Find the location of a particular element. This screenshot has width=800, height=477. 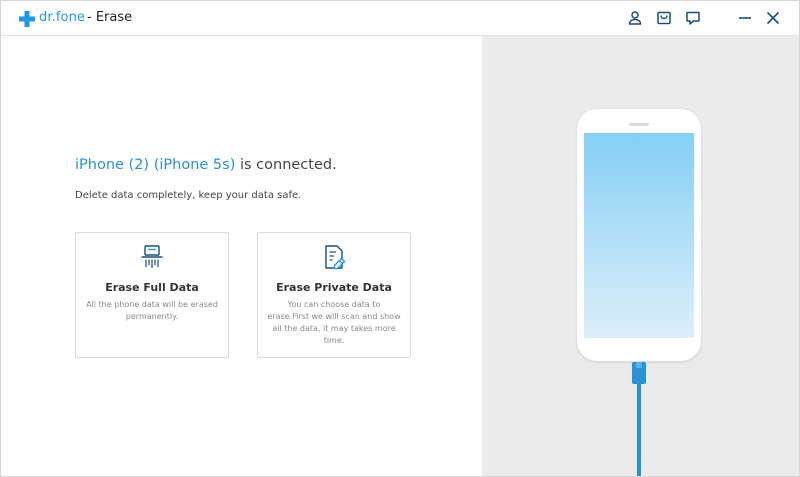

usb-cable is located at coordinates (639, 430).